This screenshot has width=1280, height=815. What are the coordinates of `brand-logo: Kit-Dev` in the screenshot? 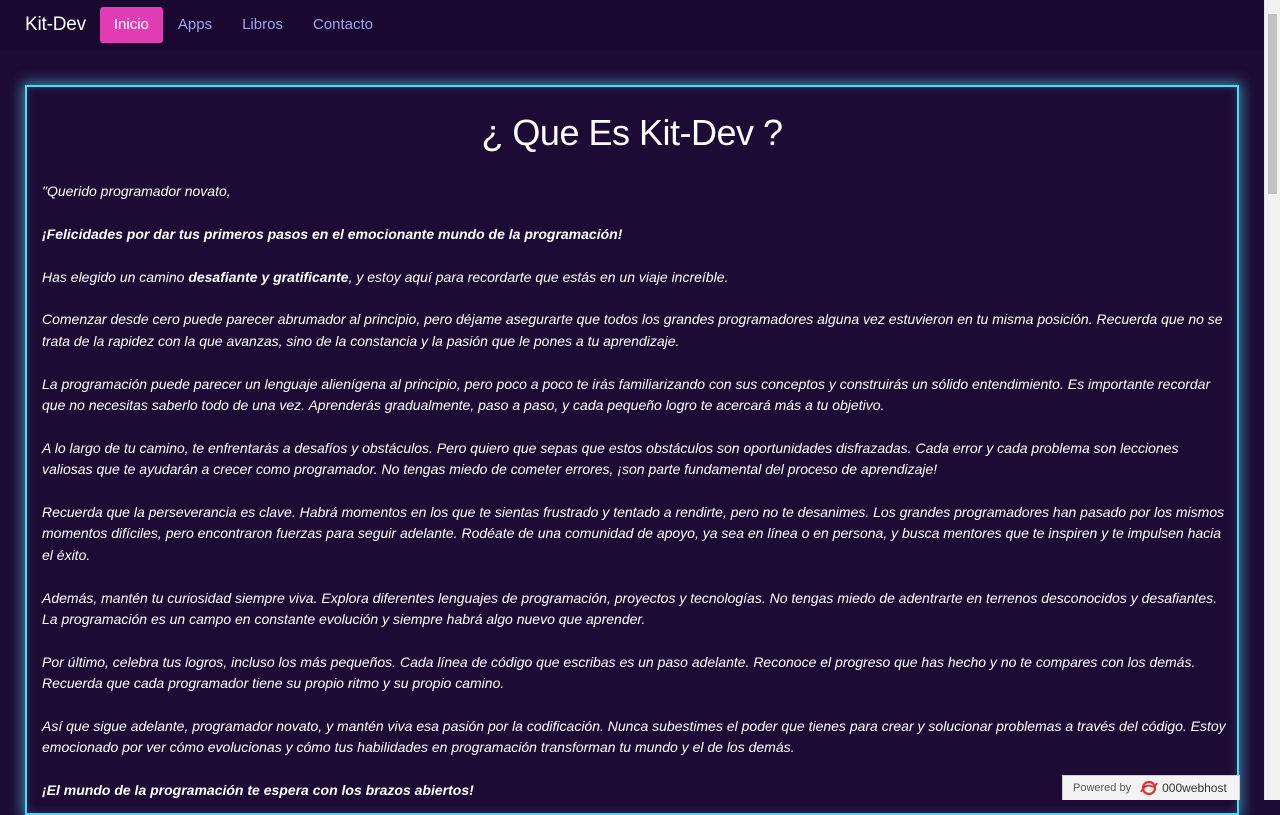 It's located at (55, 25).